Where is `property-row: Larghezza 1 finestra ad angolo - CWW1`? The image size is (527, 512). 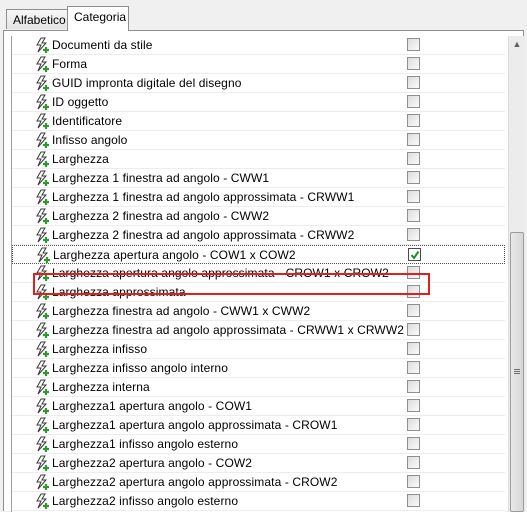
property-row: Larghezza 1 finestra ad angolo - CWW1 is located at coordinates (258, 178).